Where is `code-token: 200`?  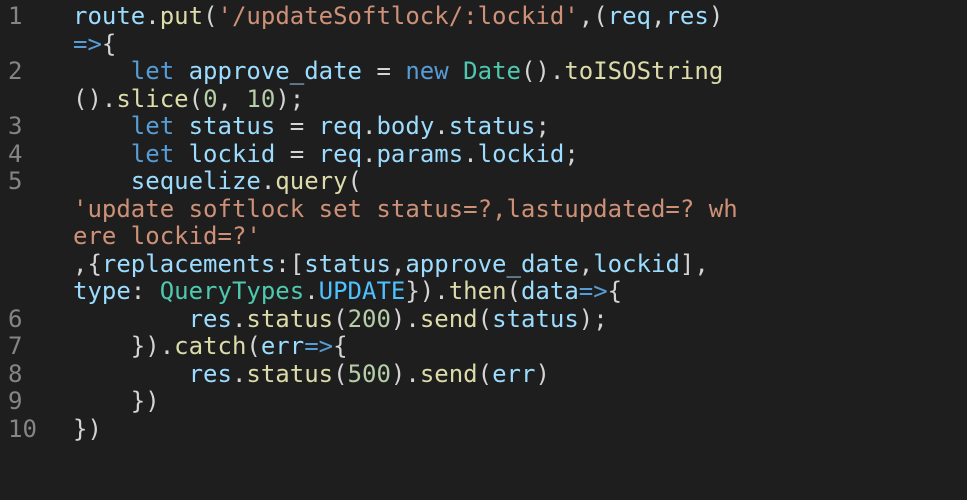 code-token: 200 is located at coordinates (369, 318).